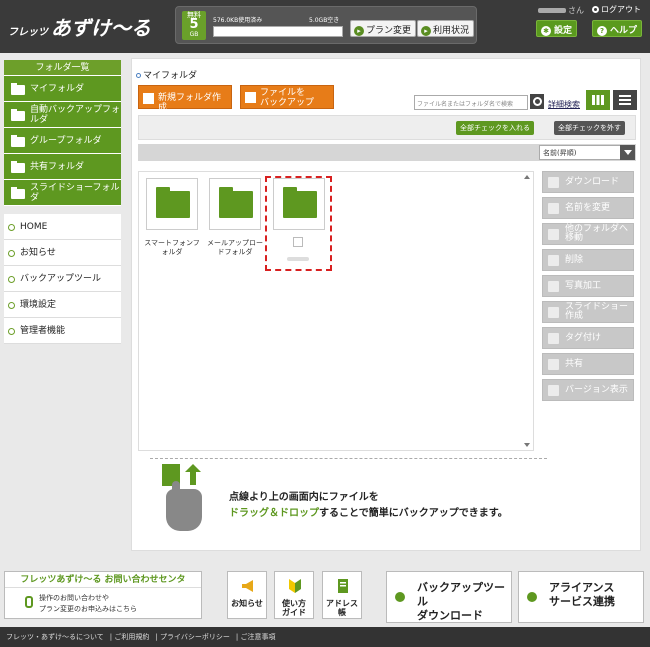  I want to click on usage-status-label: 利用状況, so click(451, 31).